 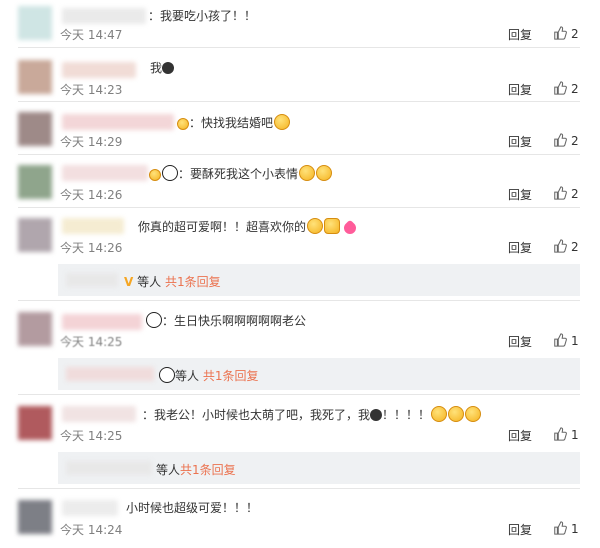 What do you see at coordinates (406, 415) in the screenshot?
I see `comment-text-tail: ！！！！` at bounding box center [406, 415].